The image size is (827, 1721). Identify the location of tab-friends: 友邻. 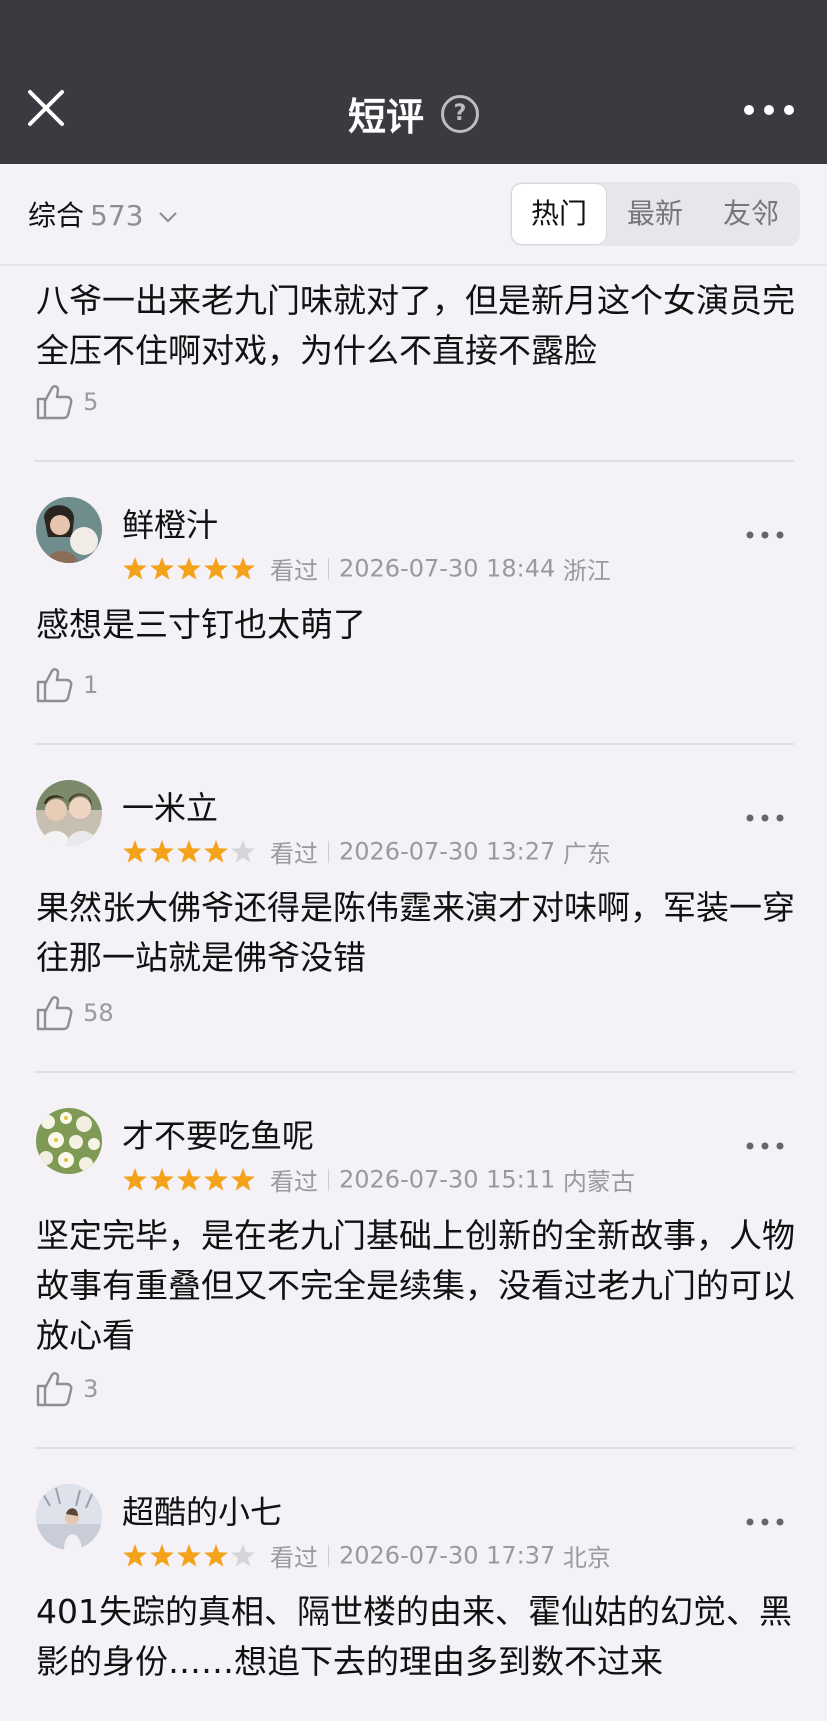
(751, 214).